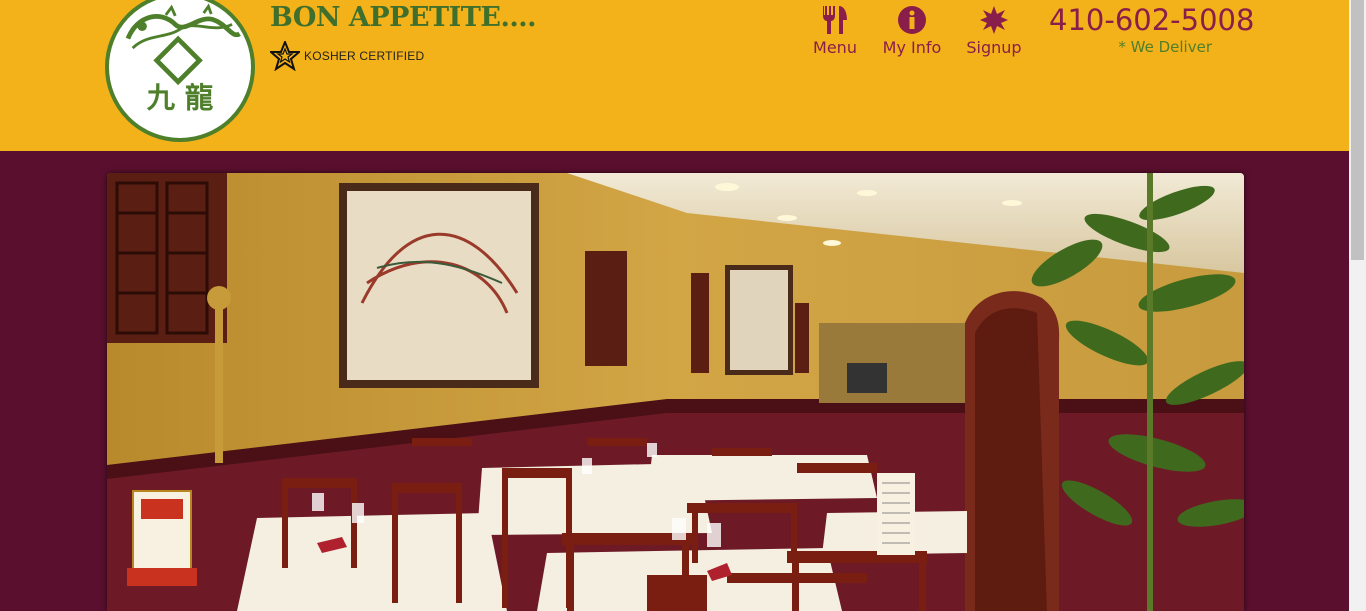 This screenshot has height=611, width=1366. I want to click on nav-my-info: My Info, so click(912, 30).